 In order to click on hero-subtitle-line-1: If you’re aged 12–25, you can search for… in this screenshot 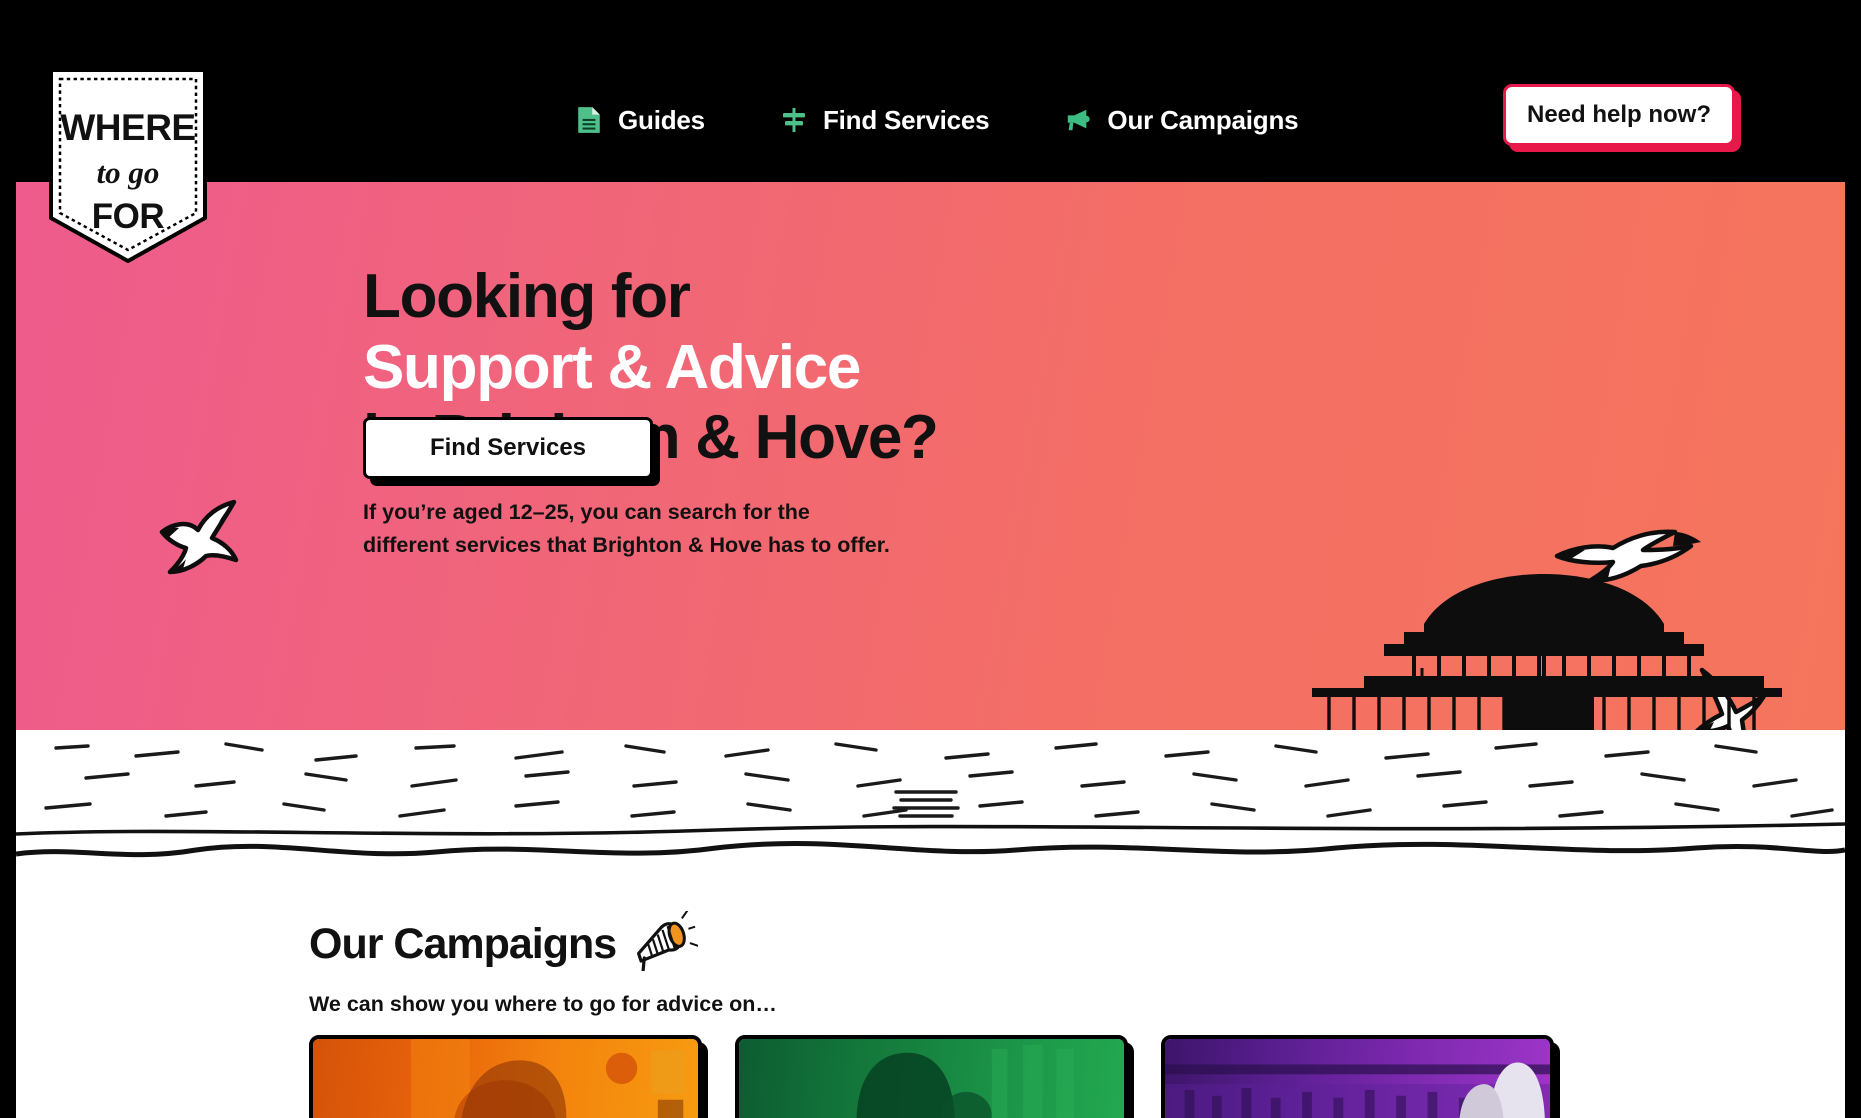, I will do `click(586, 512)`.